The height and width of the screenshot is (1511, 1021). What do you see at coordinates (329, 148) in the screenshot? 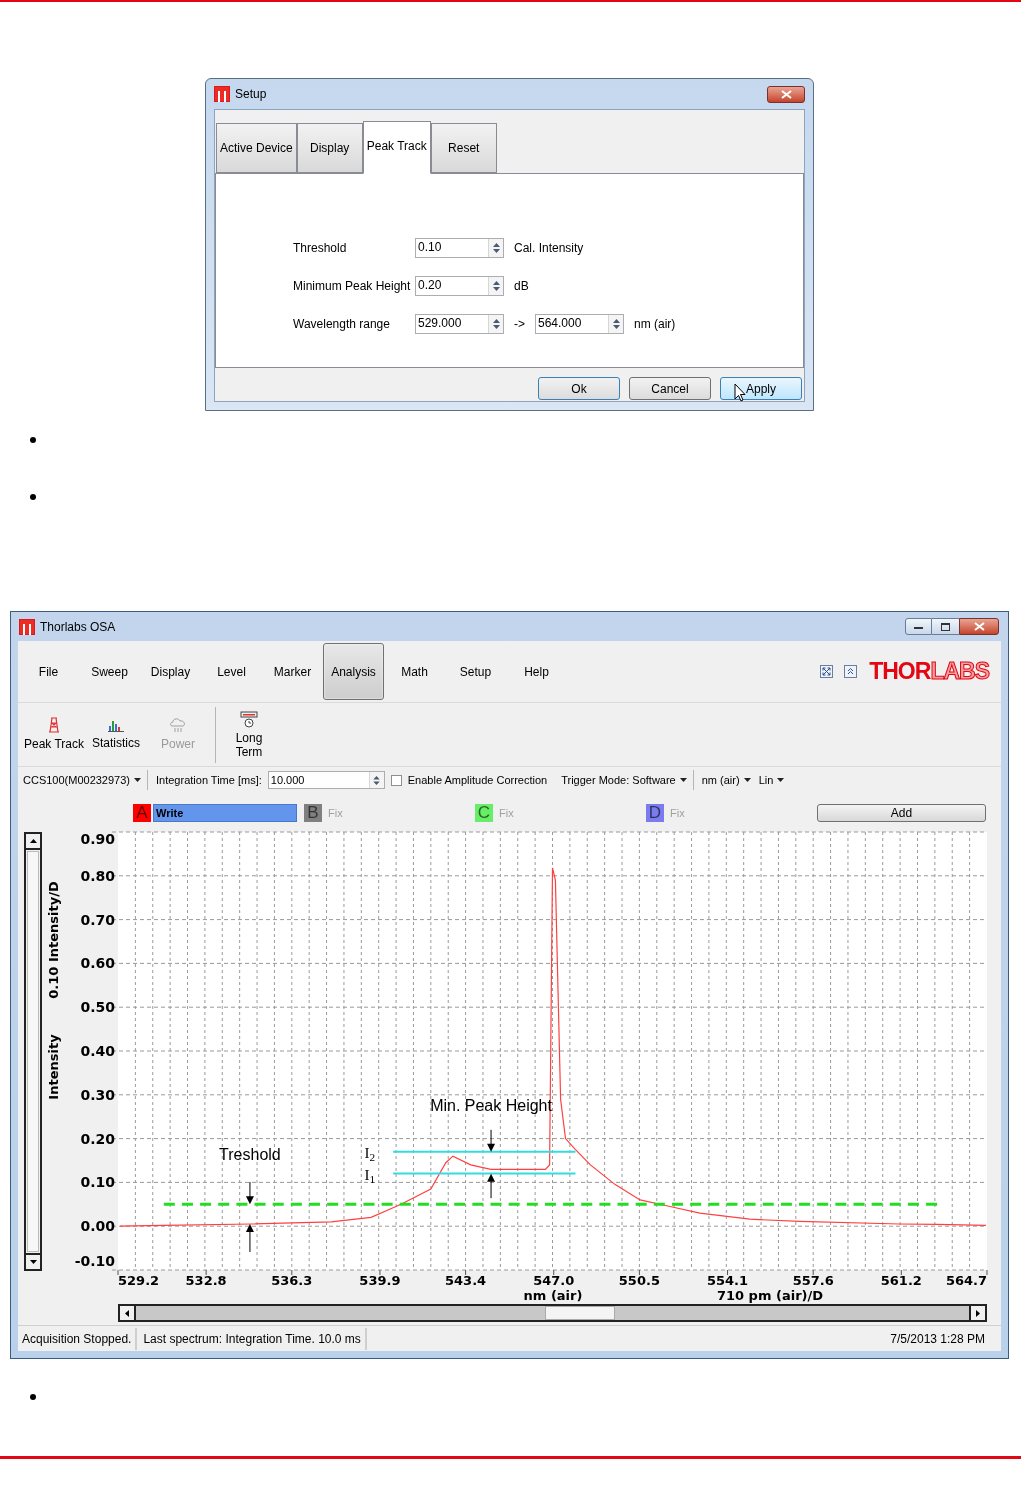
I see `tab: Display` at bounding box center [329, 148].